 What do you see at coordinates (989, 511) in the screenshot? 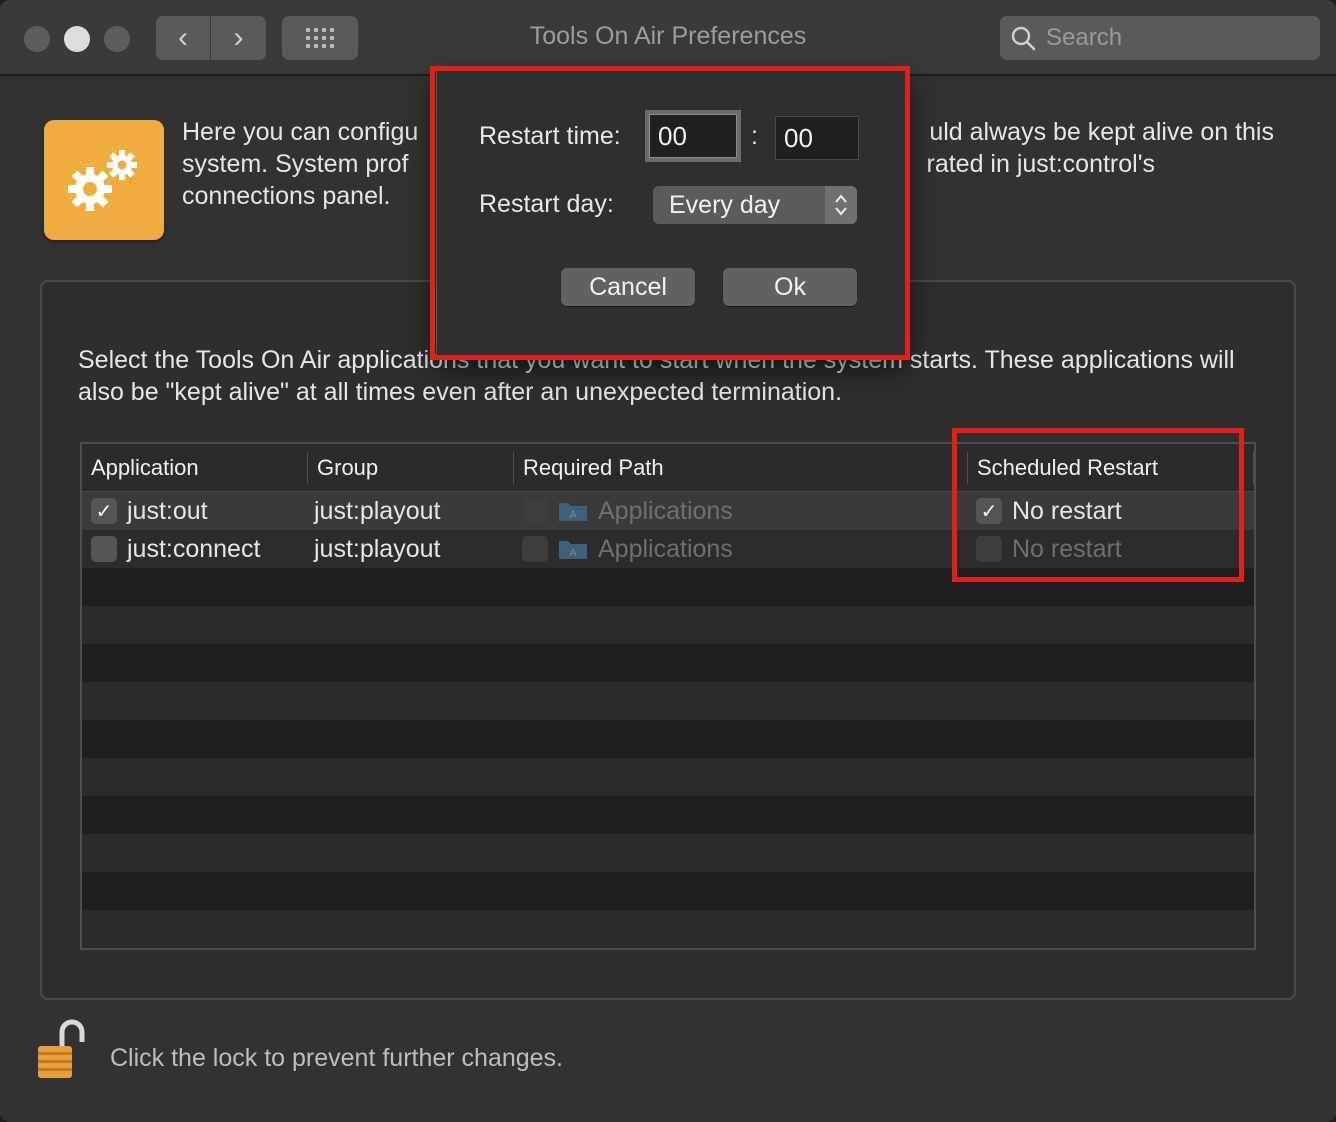
I see `restart-checkbox: ✓` at bounding box center [989, 511].